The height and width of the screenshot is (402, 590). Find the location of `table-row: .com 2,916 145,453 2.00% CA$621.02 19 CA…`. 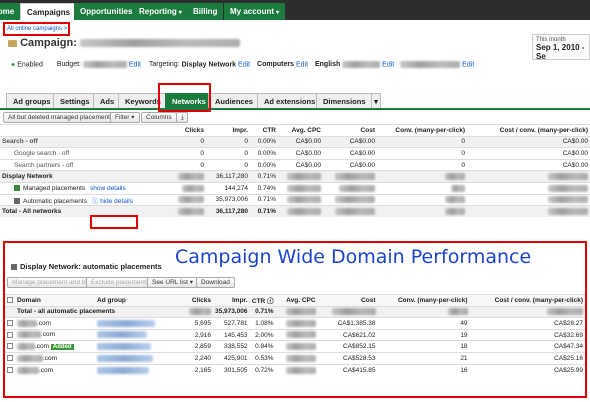

table-row: .com 2,916 145,453 2.00% CA$621.02 19 CA… is located at coordinates (295, 335).